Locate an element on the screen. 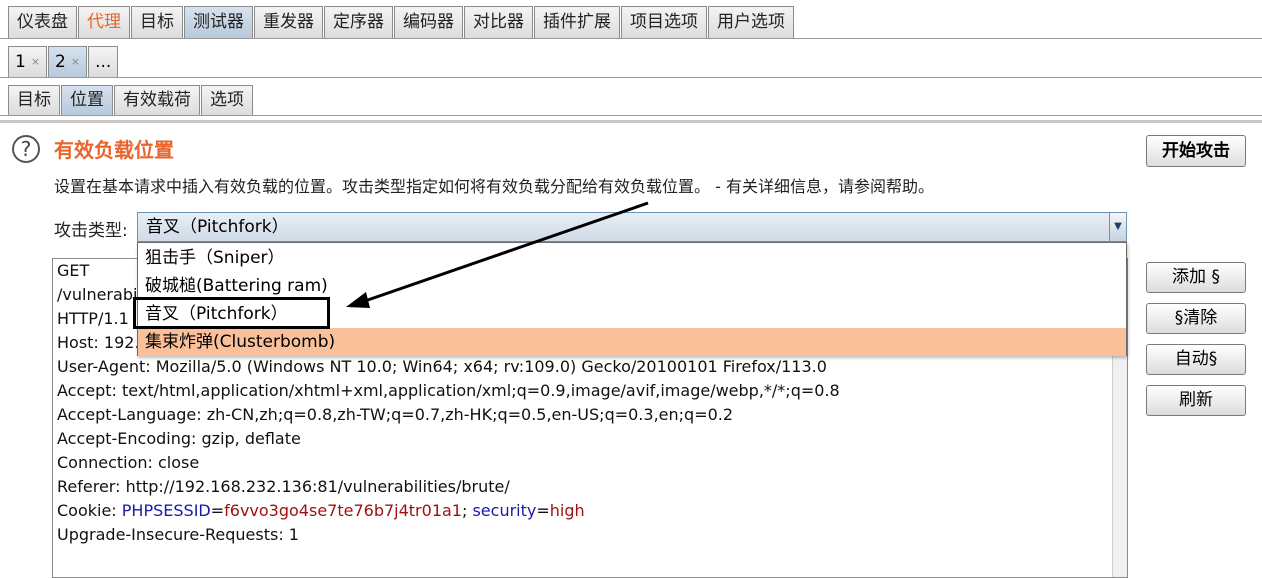 The width and height of the screenshot is (1262, 578). request-line: HTTP/1.1 is located at coordinates (93, 318).